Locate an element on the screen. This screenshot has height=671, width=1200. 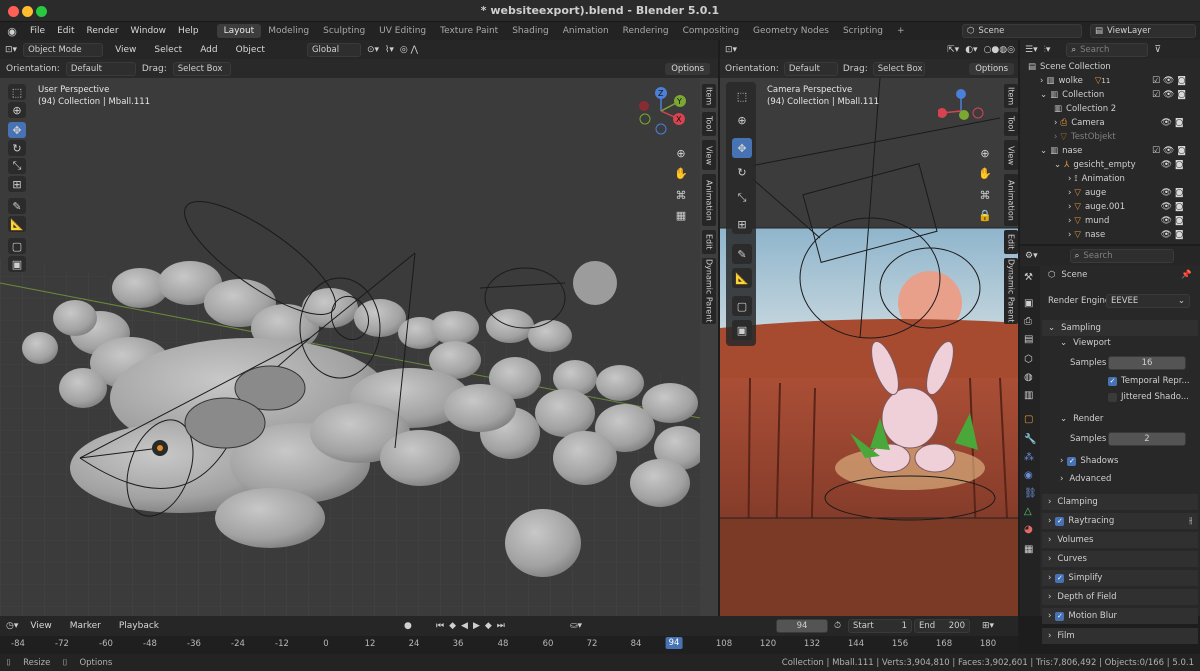
object-tab-icon: ▢ is located at coordinates (1028, 419).